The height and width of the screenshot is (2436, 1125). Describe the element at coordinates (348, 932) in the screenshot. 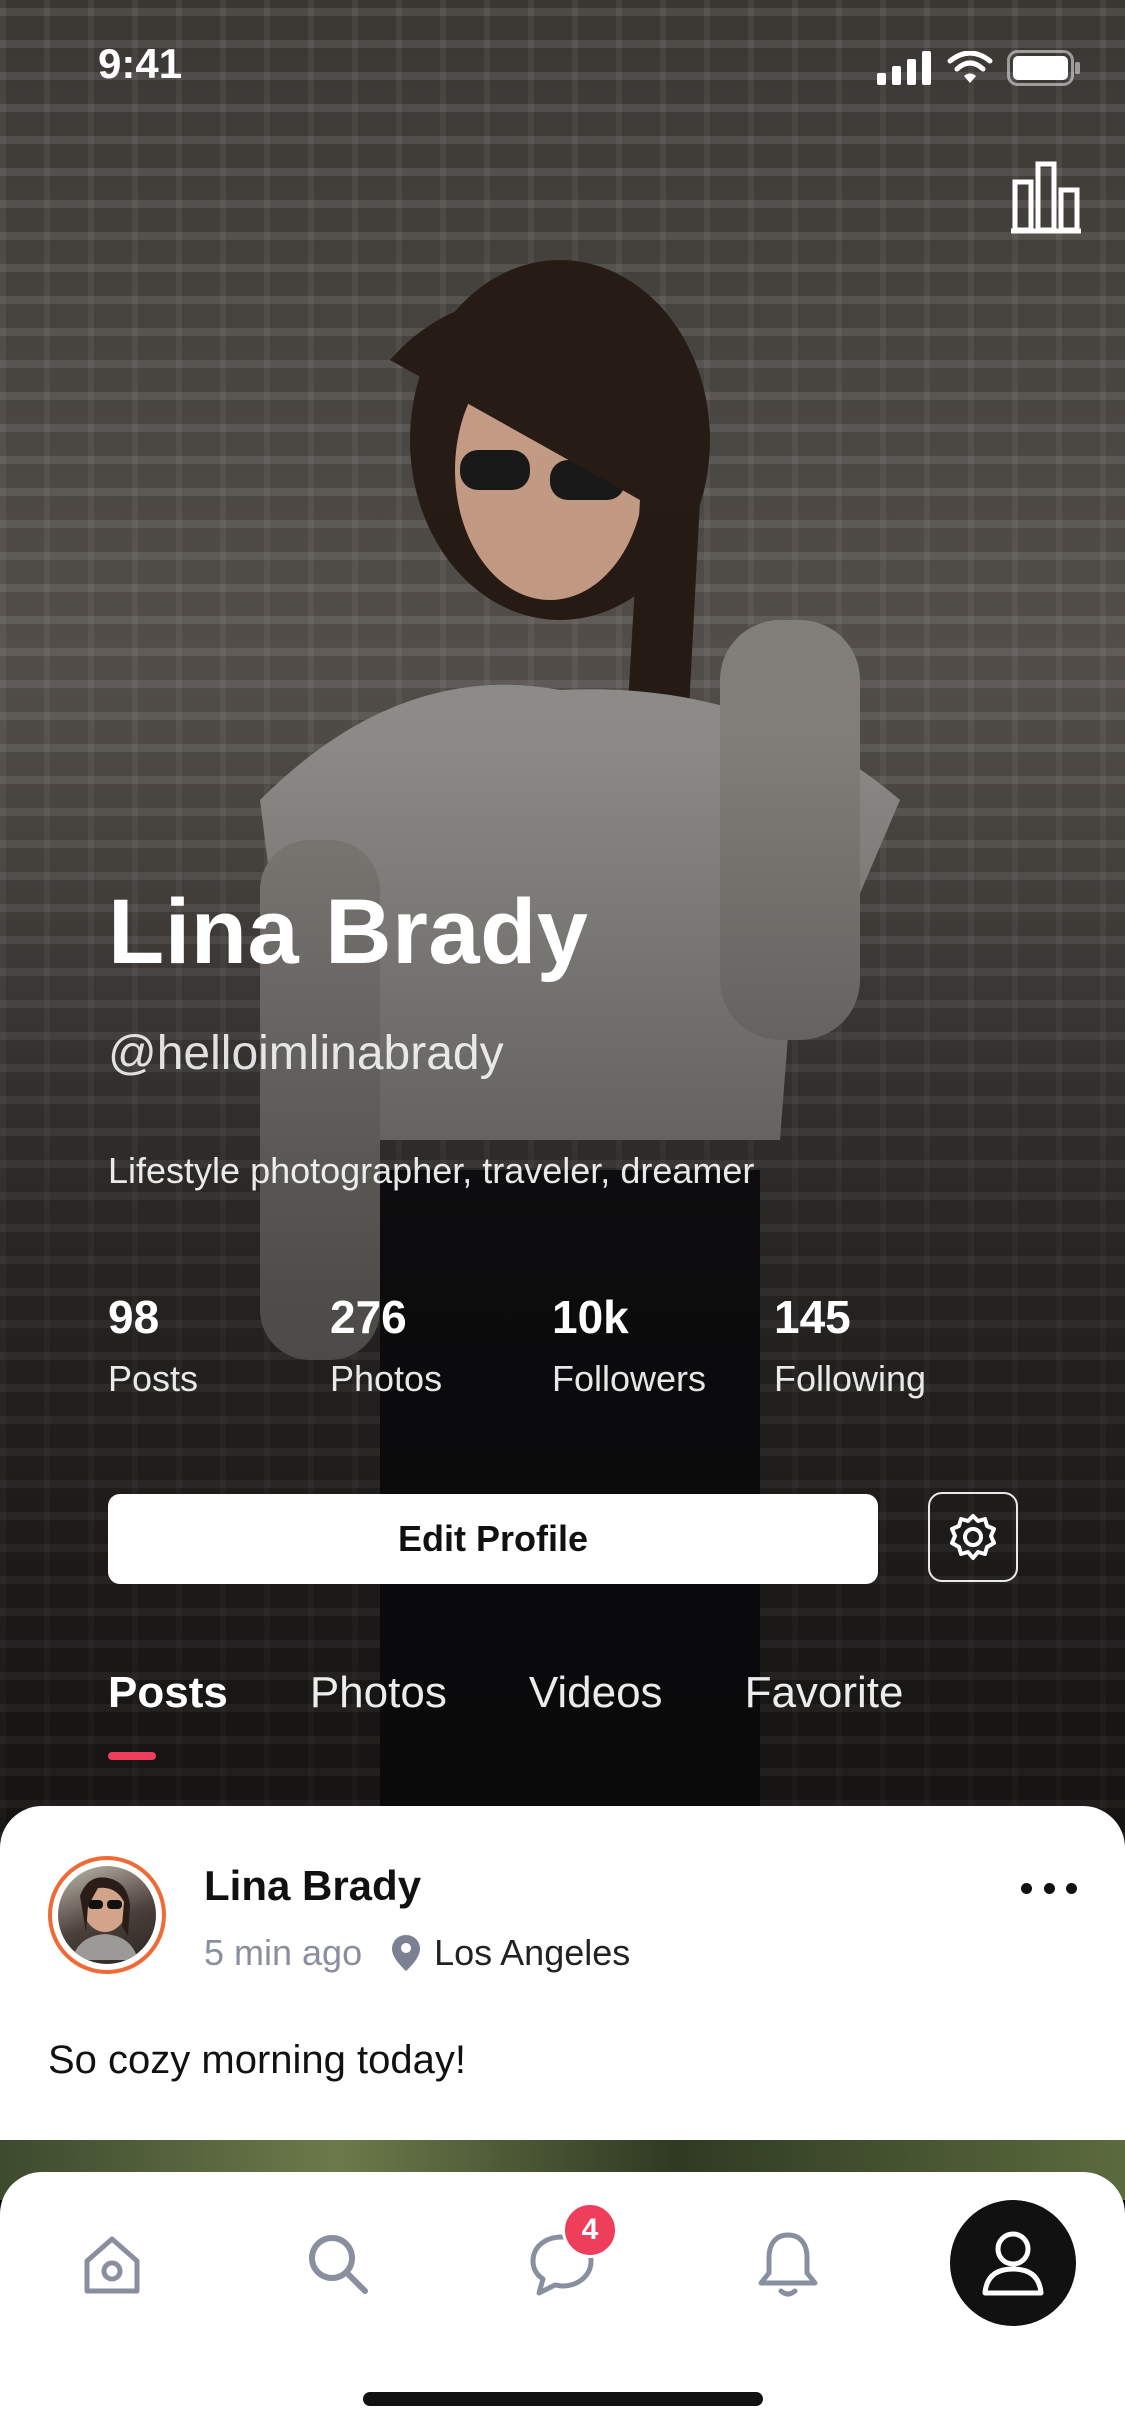

I see `profile-name: Lina Brady` at that location.